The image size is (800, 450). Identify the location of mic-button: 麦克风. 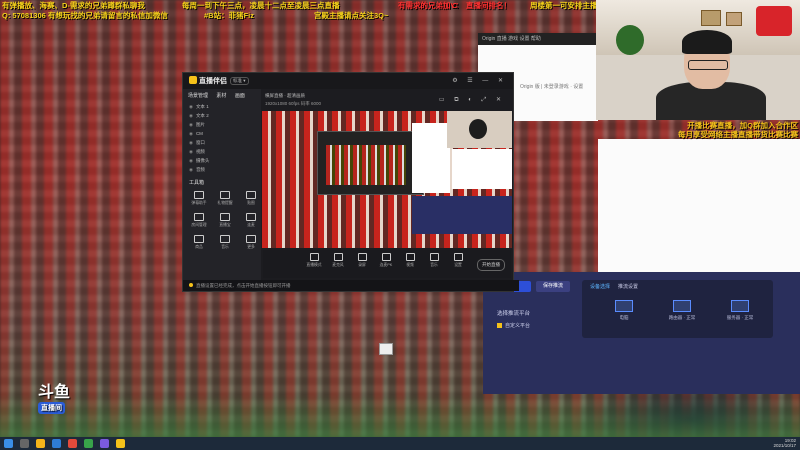
(338, 260).